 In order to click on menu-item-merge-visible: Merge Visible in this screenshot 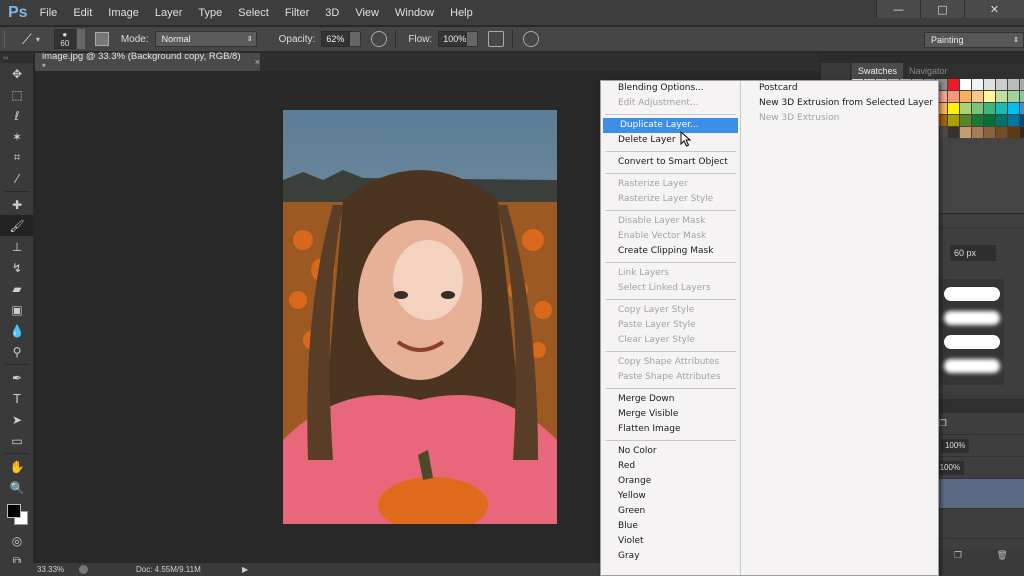, I will do `click(670, 414)`.